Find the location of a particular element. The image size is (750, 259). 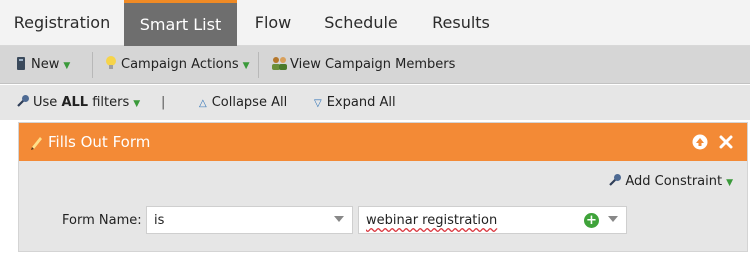

form-name-select: webinar registration + is located at coordinates (492, 220).